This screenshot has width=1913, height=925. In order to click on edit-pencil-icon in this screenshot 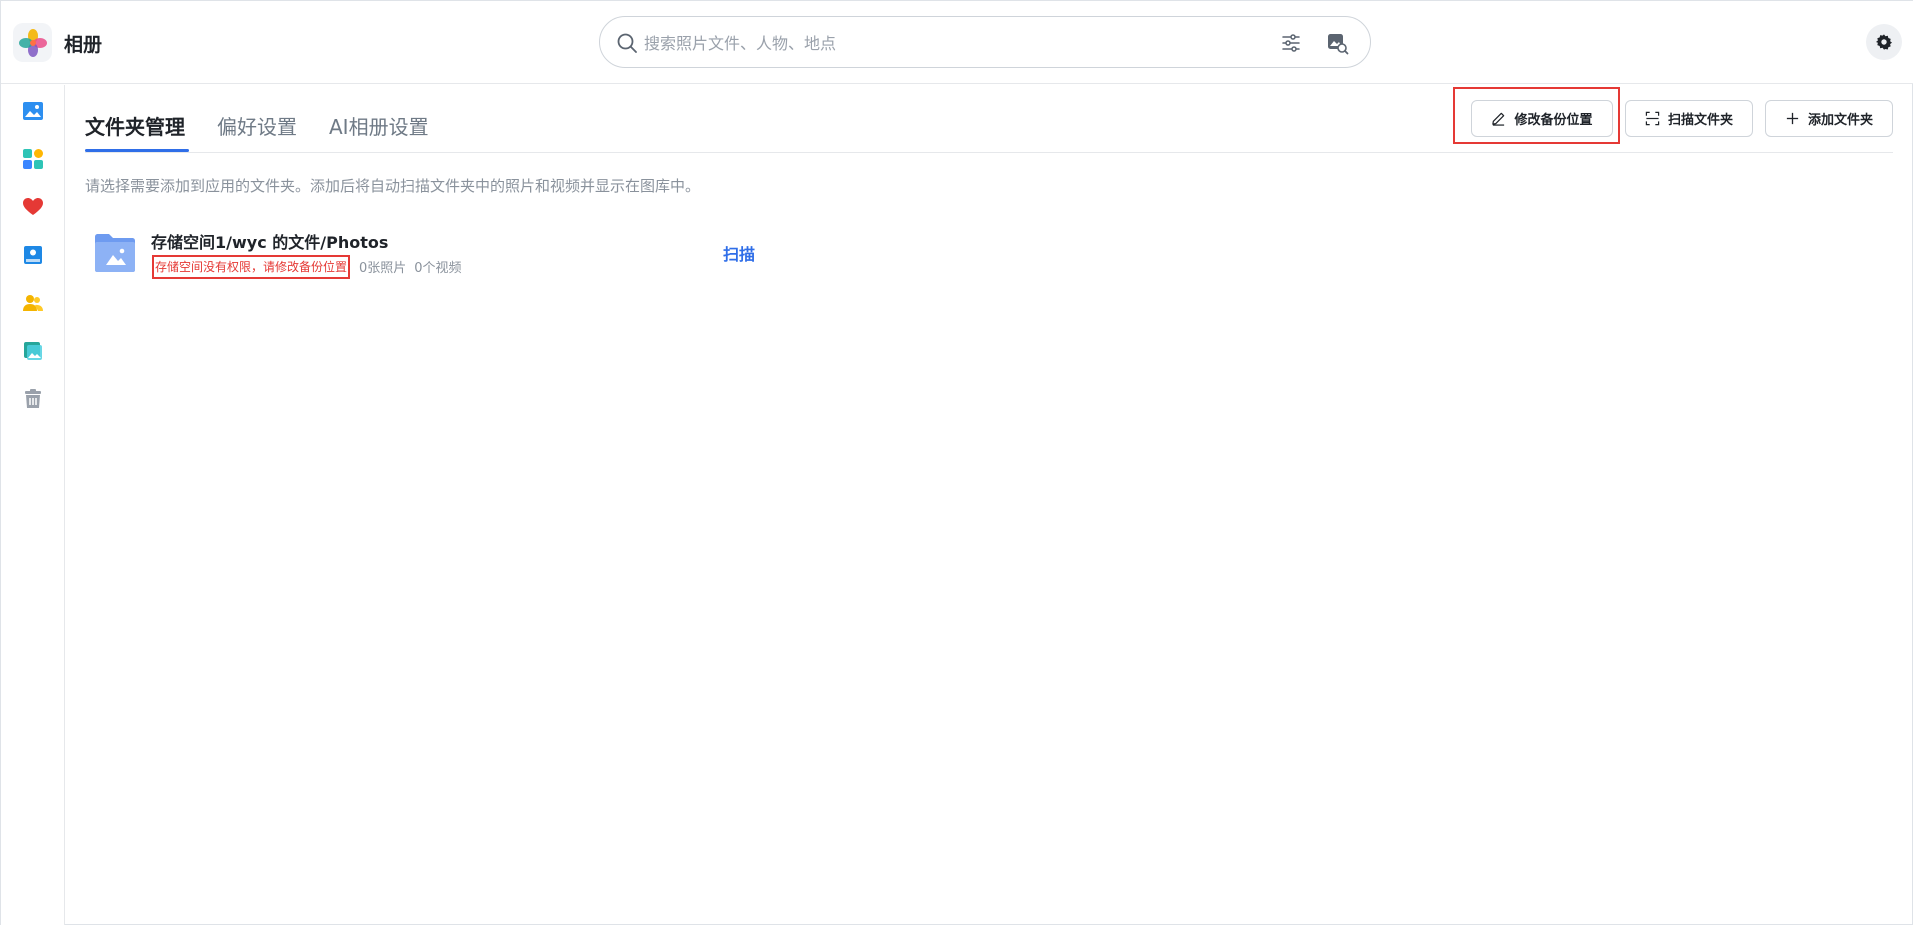, I will do `click(1498, 119)`.